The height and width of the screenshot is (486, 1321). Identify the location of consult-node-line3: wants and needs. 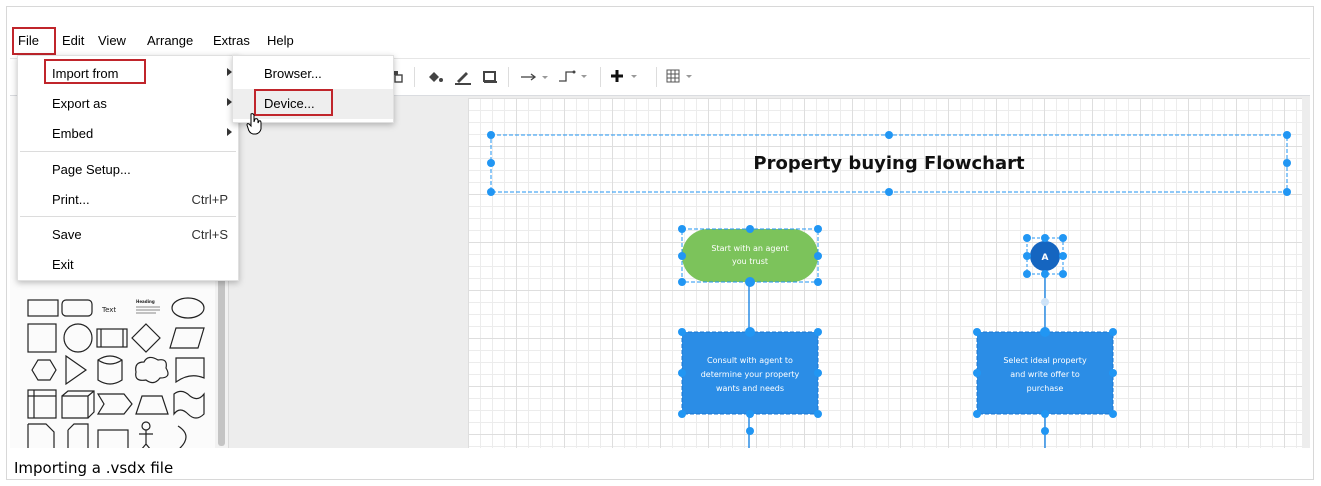
(750, 388).